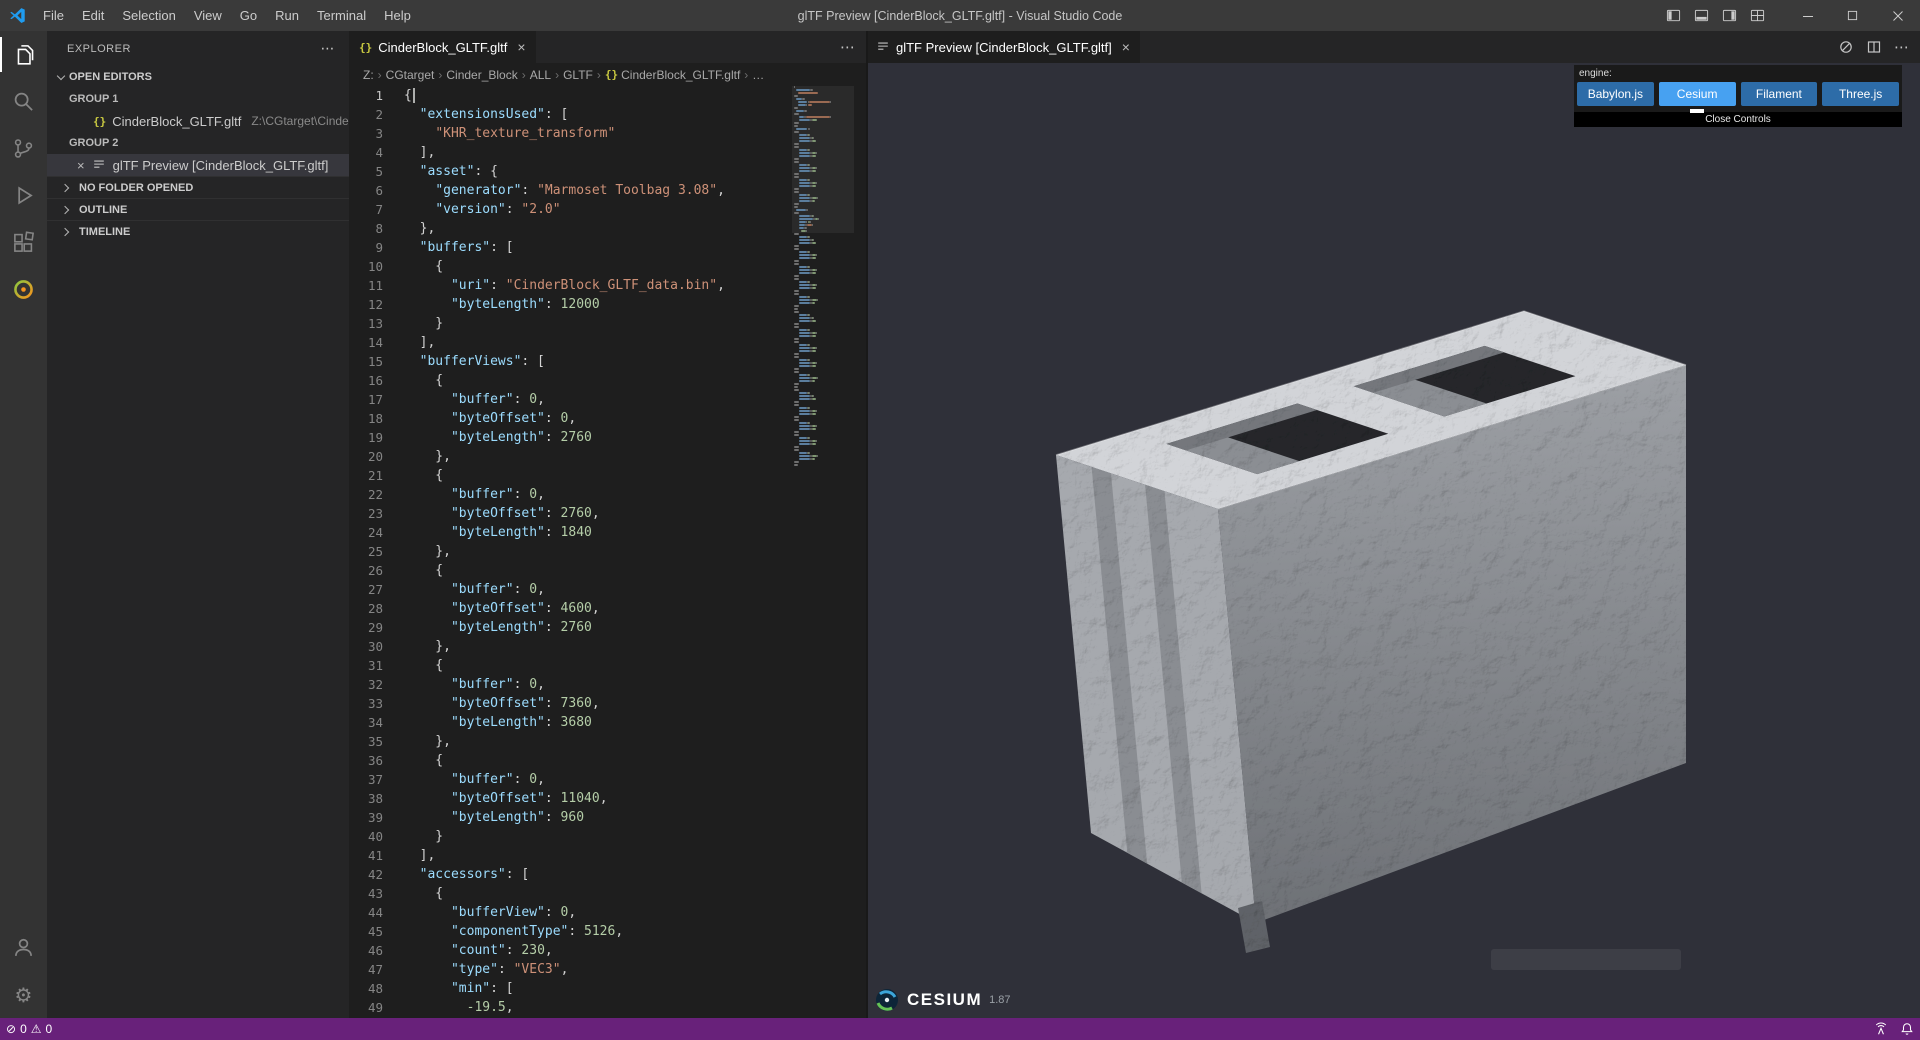 This screenshot has height=1040, width=1920. What do you see at coordinates (287, 15) in the screenshot?
I see `menu-run: Run` at bounding box center [287, 15].